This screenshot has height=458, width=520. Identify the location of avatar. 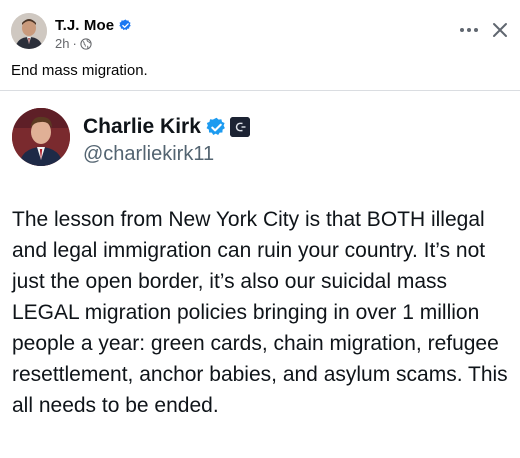
(29, 31).